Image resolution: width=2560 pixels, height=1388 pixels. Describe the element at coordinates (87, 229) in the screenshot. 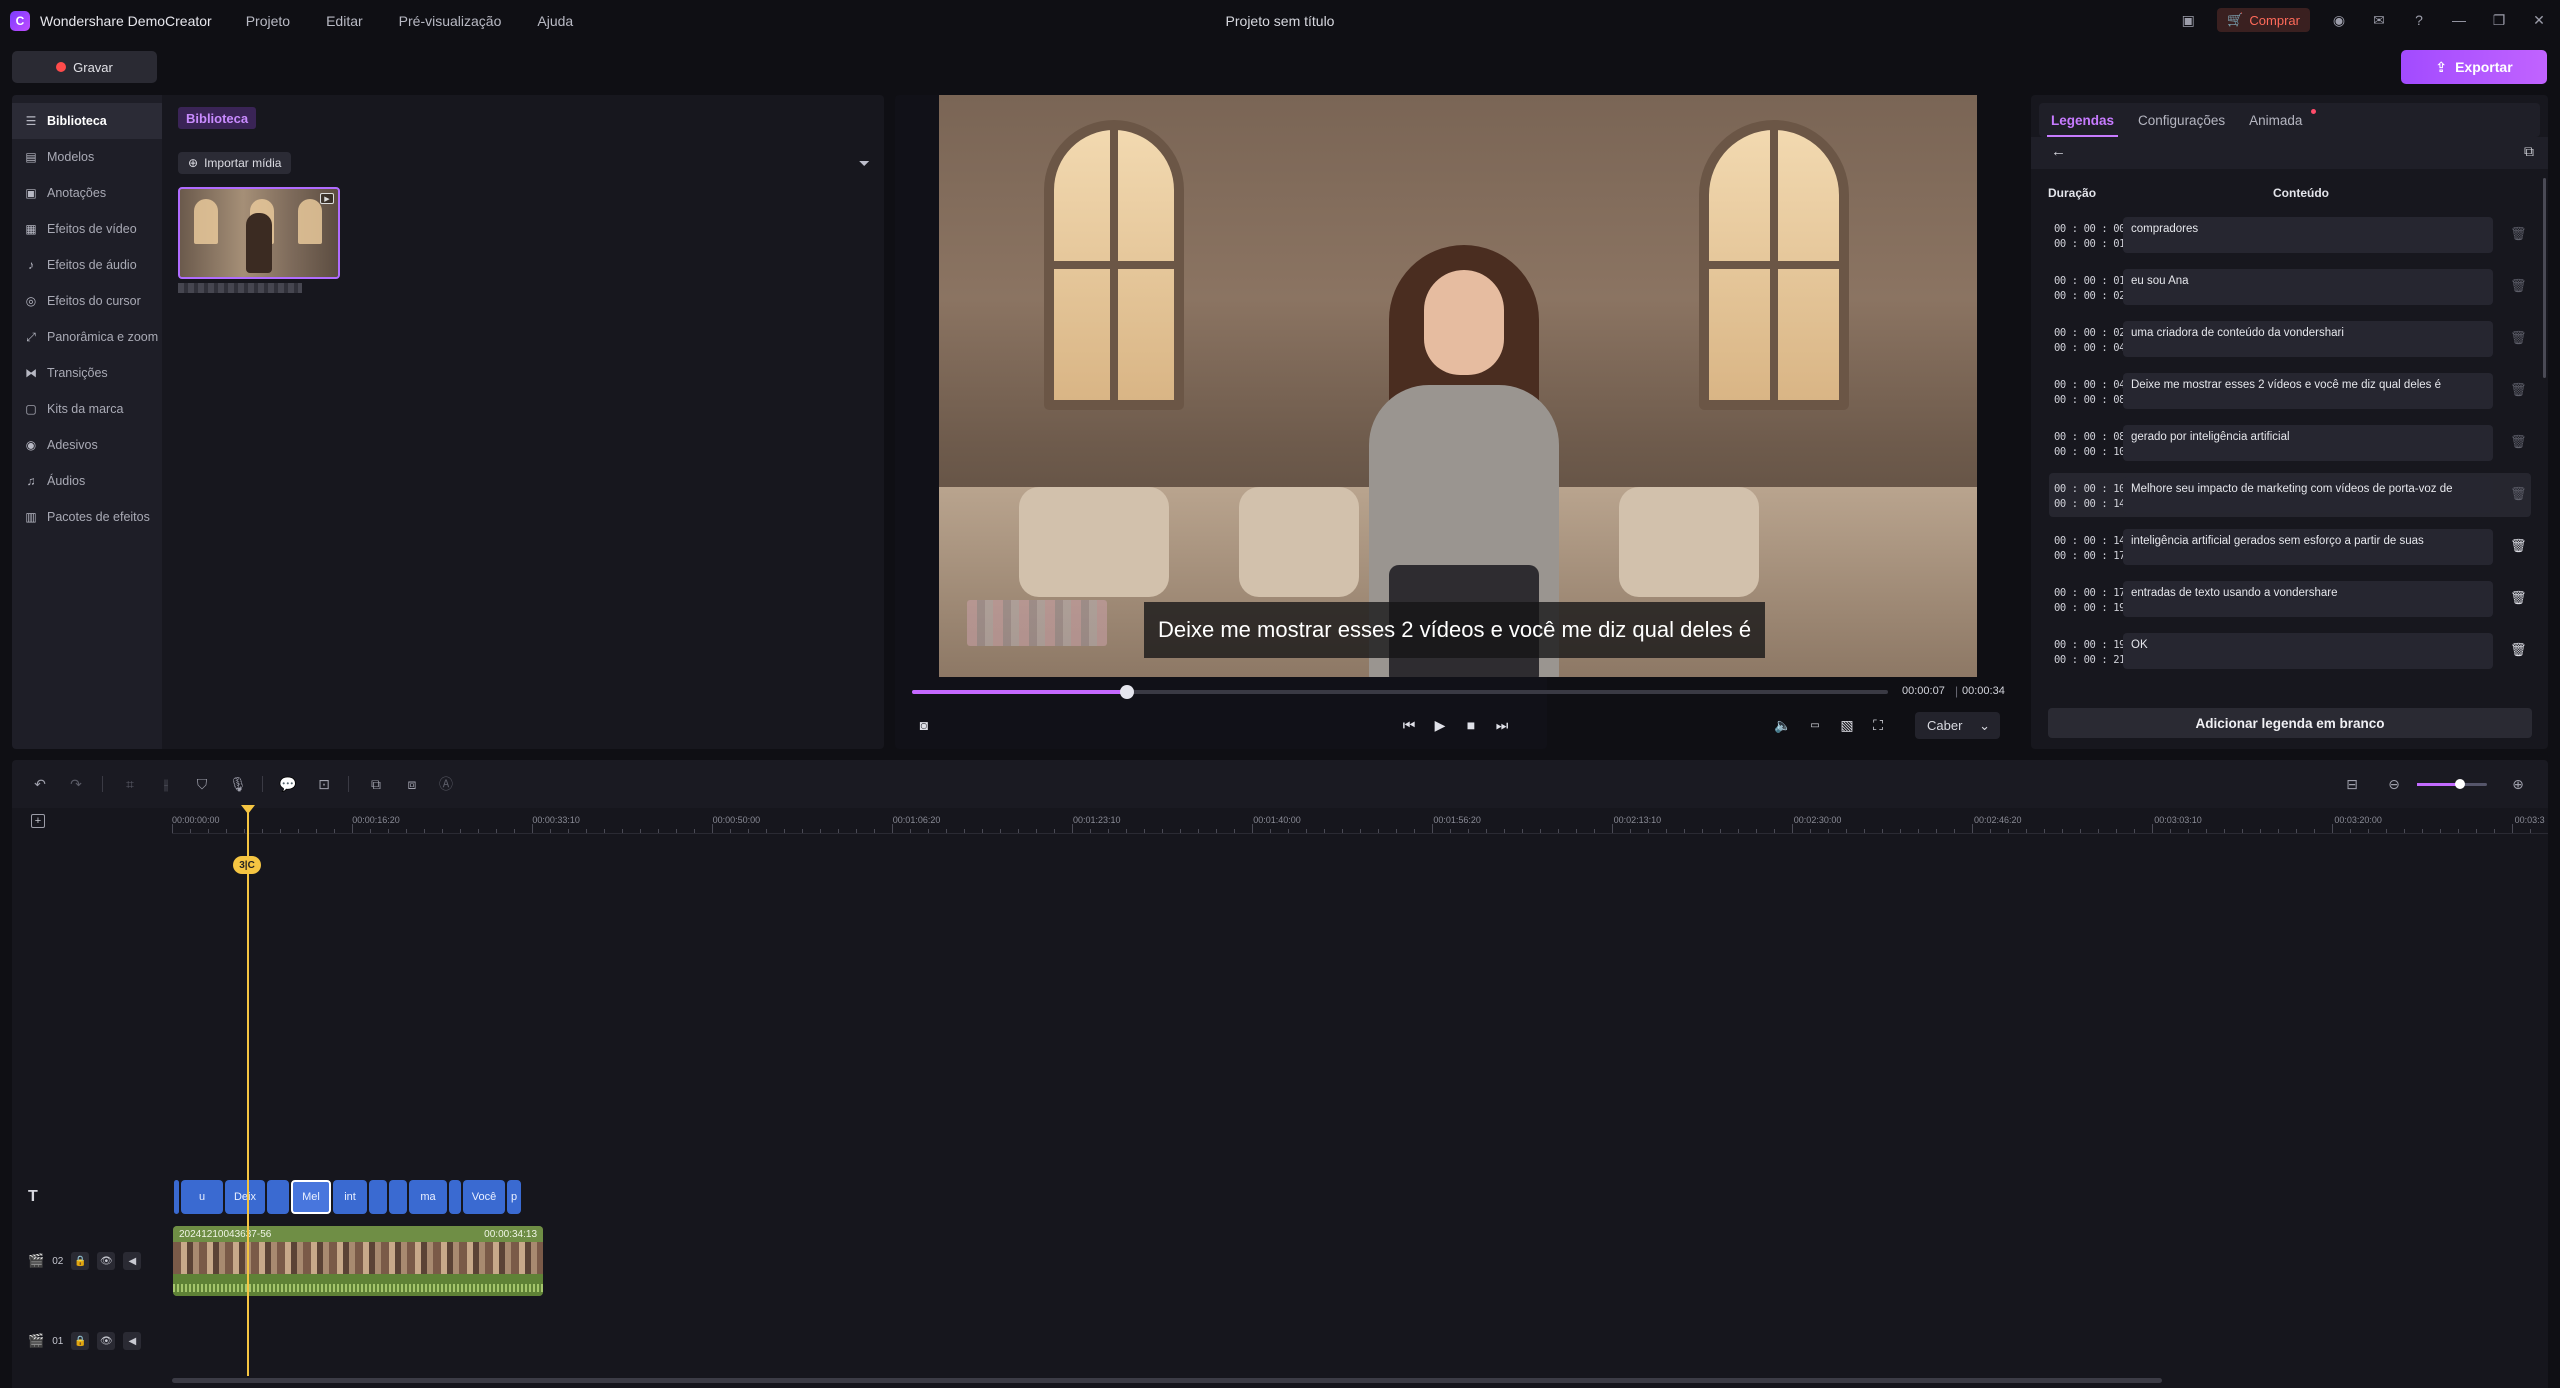

I see `sidebar-item-video-effects: ▦ Efeitos de vídeo` at that location.